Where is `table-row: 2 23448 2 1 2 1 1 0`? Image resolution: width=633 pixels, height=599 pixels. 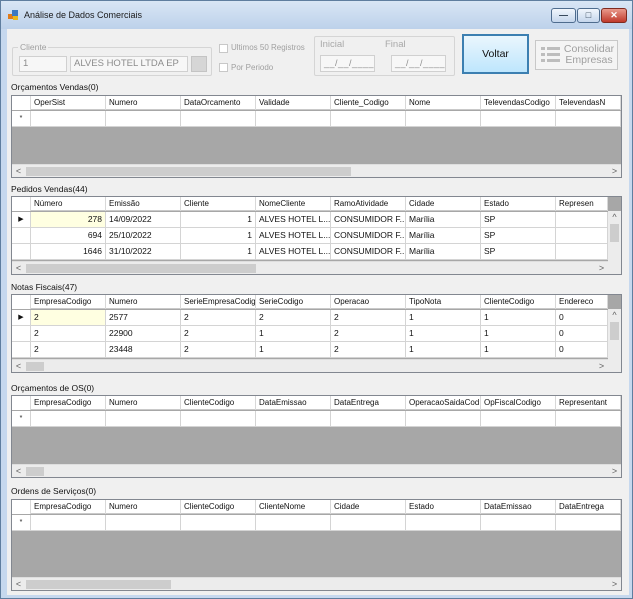
table-row: 2 23448 2 1 2 1 1 0 is located at coordinates (310, 350).